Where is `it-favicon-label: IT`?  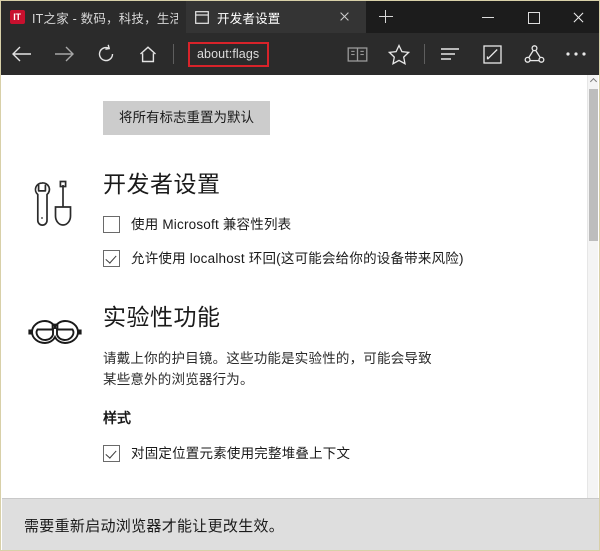 it-favicon-label: IT is located at coordinates (17, 17).